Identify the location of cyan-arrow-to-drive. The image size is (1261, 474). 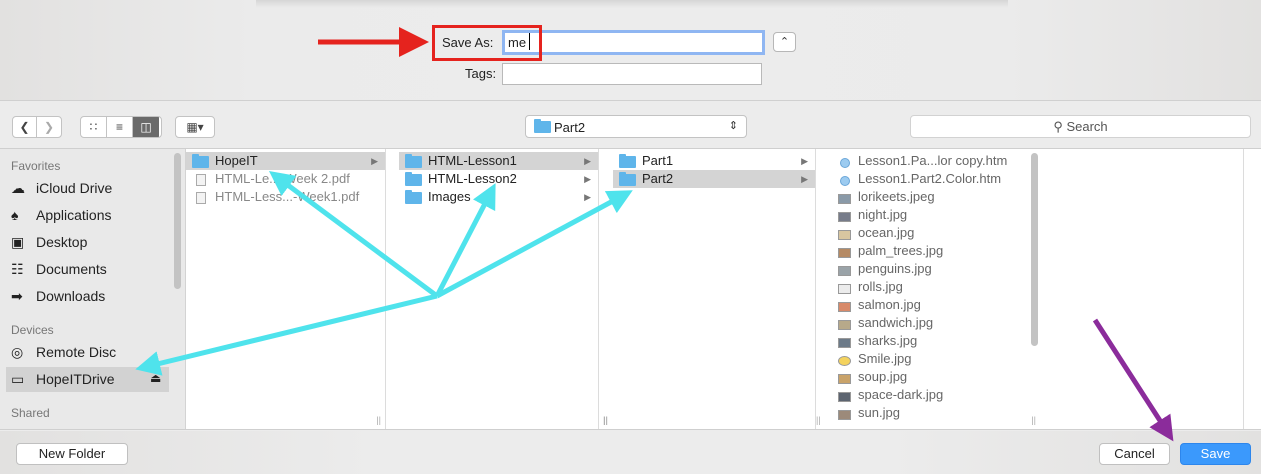
(286, 334).